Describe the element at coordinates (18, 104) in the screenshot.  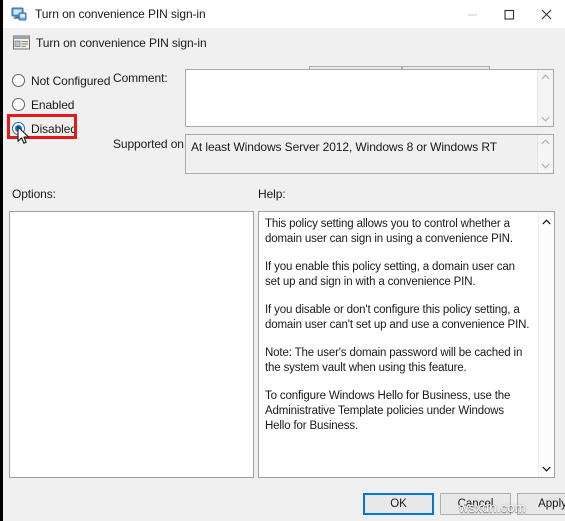
I see `radio-indicator-enabled` at that location.